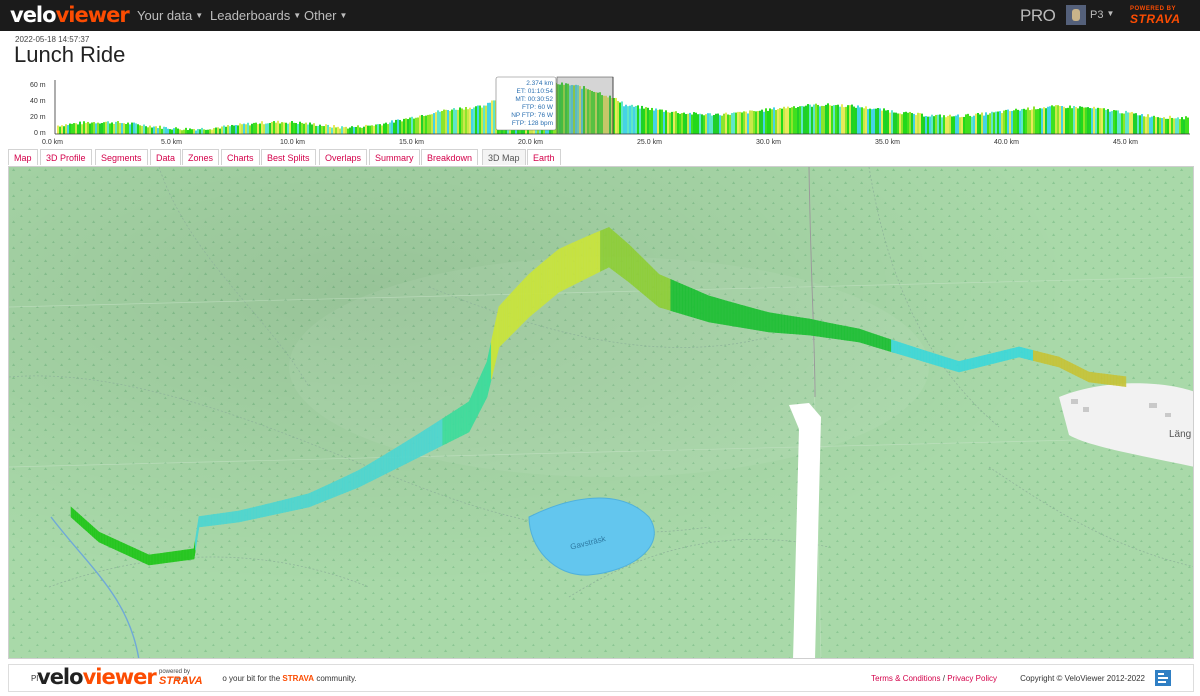 The height and width of the screenshot is (696, 1200). Describe the element at coordinates (905, 678) in the screenshot. I see `terms-link: Terms & Conditions` at that location.